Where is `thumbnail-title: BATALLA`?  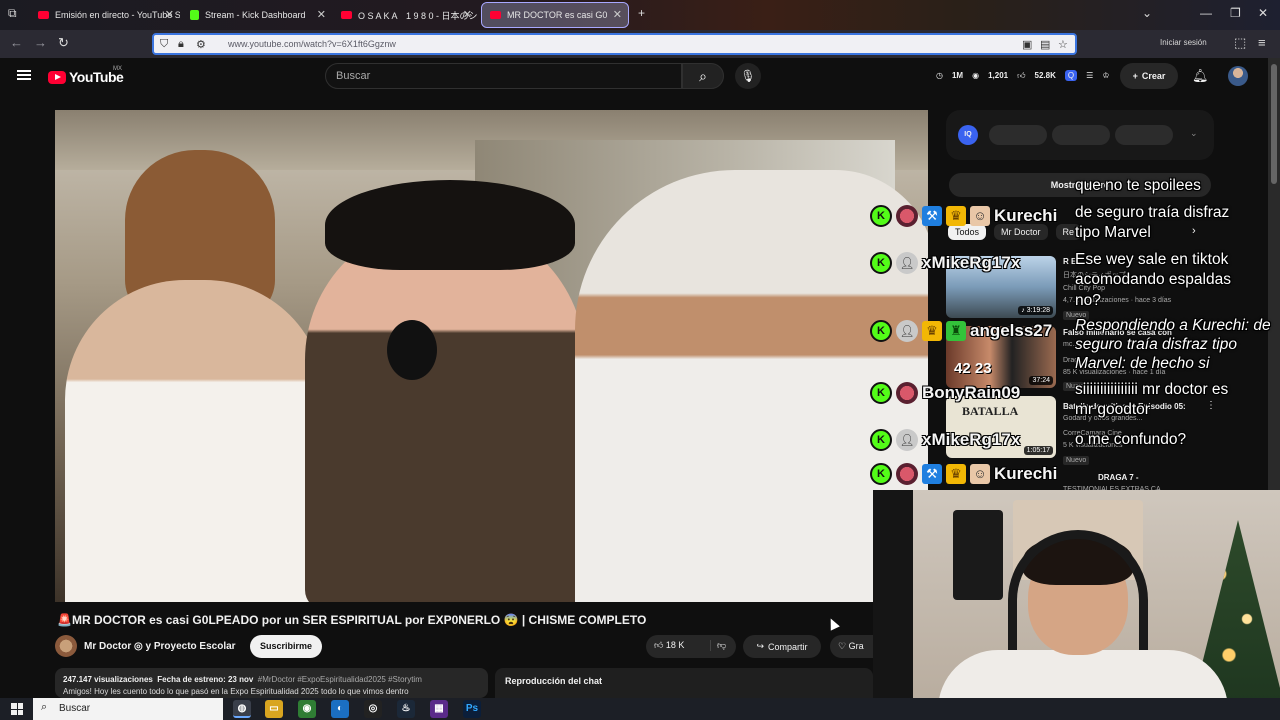
thumbnail-title: BATALLA is located at coordinates (990, 411).